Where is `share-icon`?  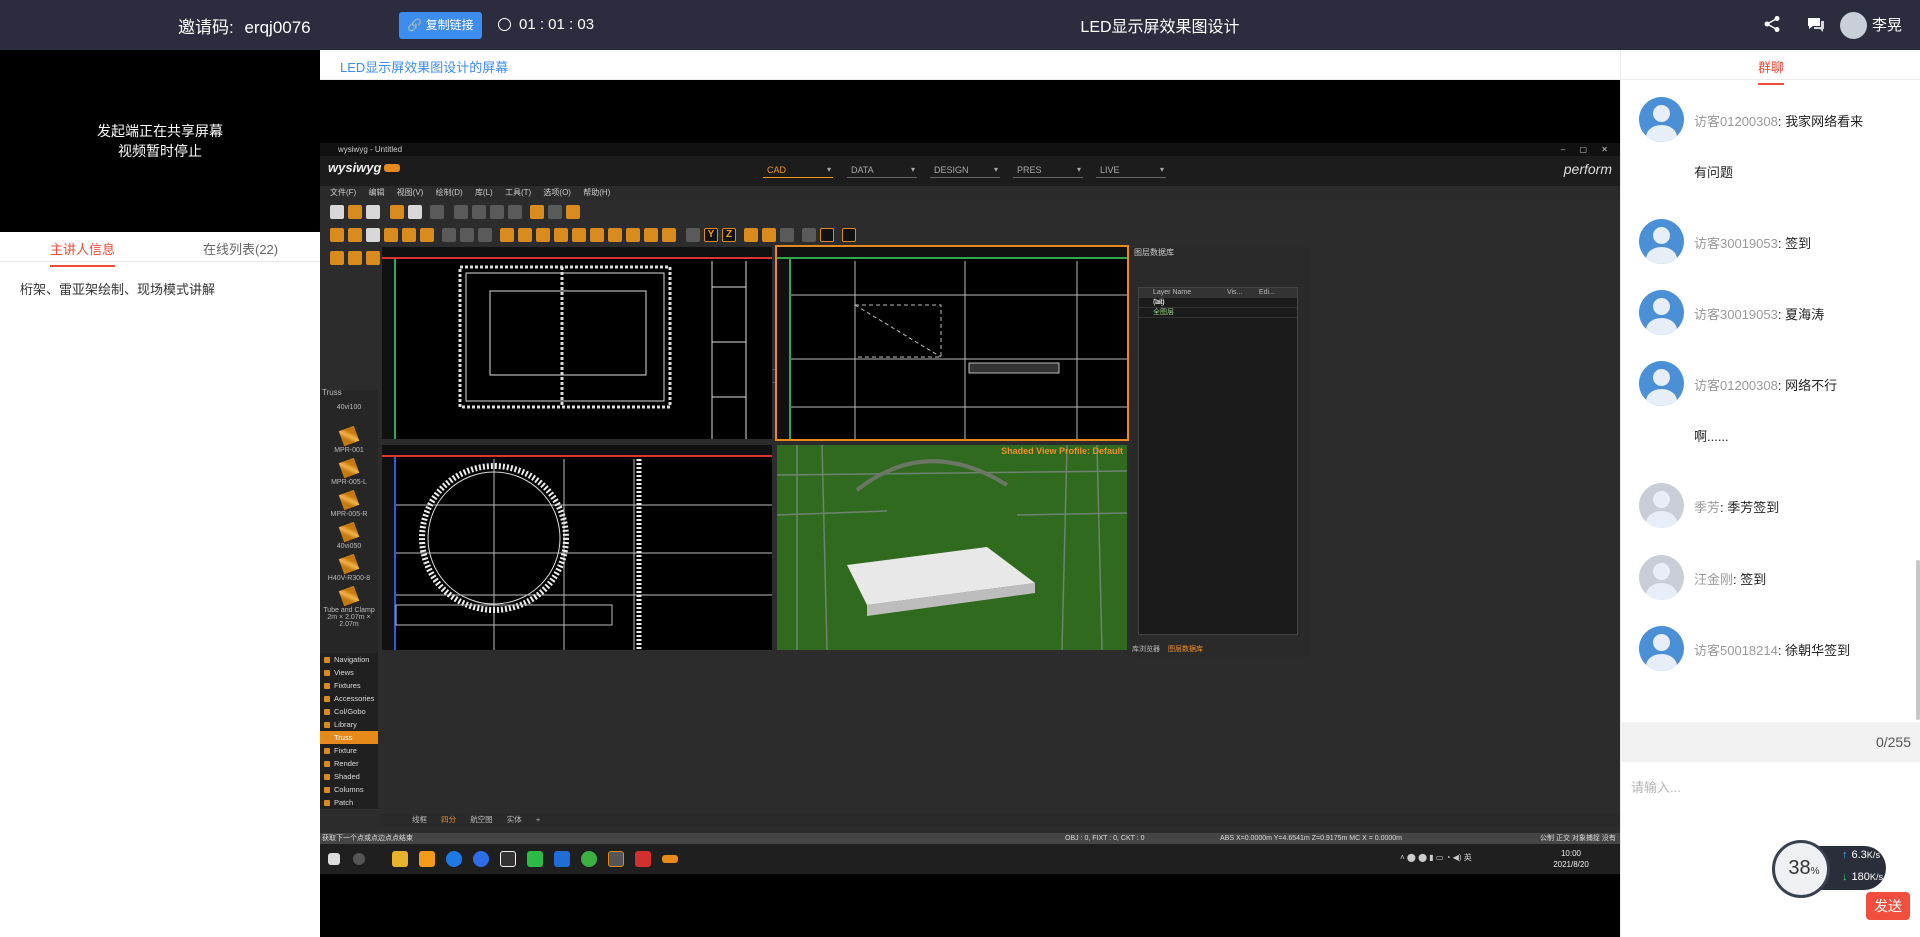
share-icon is located at coordinates (1772, 25).